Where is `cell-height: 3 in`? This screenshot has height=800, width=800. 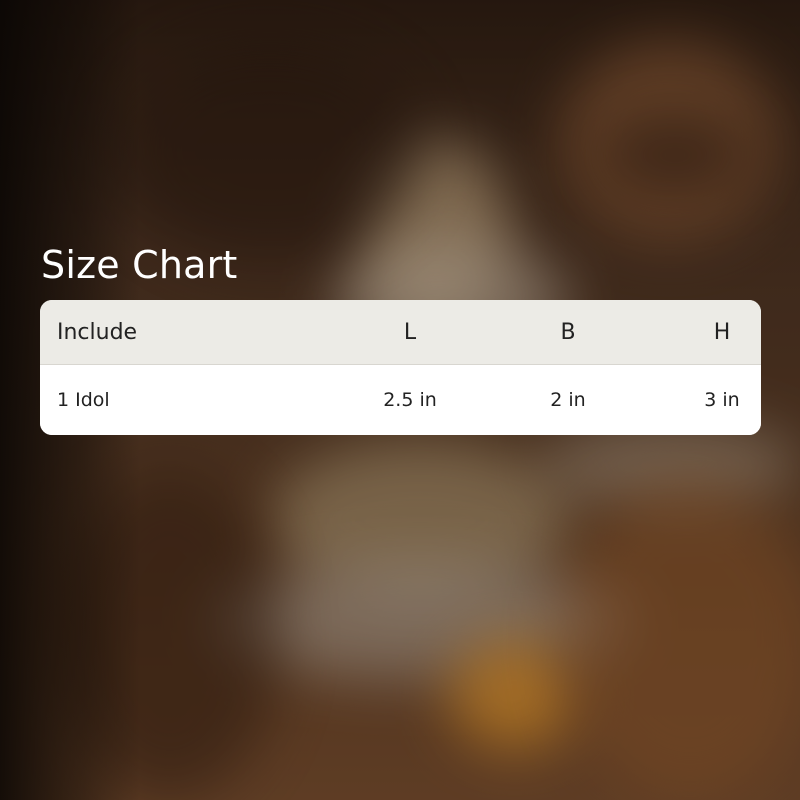 cell-height: 3 in is located at coordinates (722, 400).